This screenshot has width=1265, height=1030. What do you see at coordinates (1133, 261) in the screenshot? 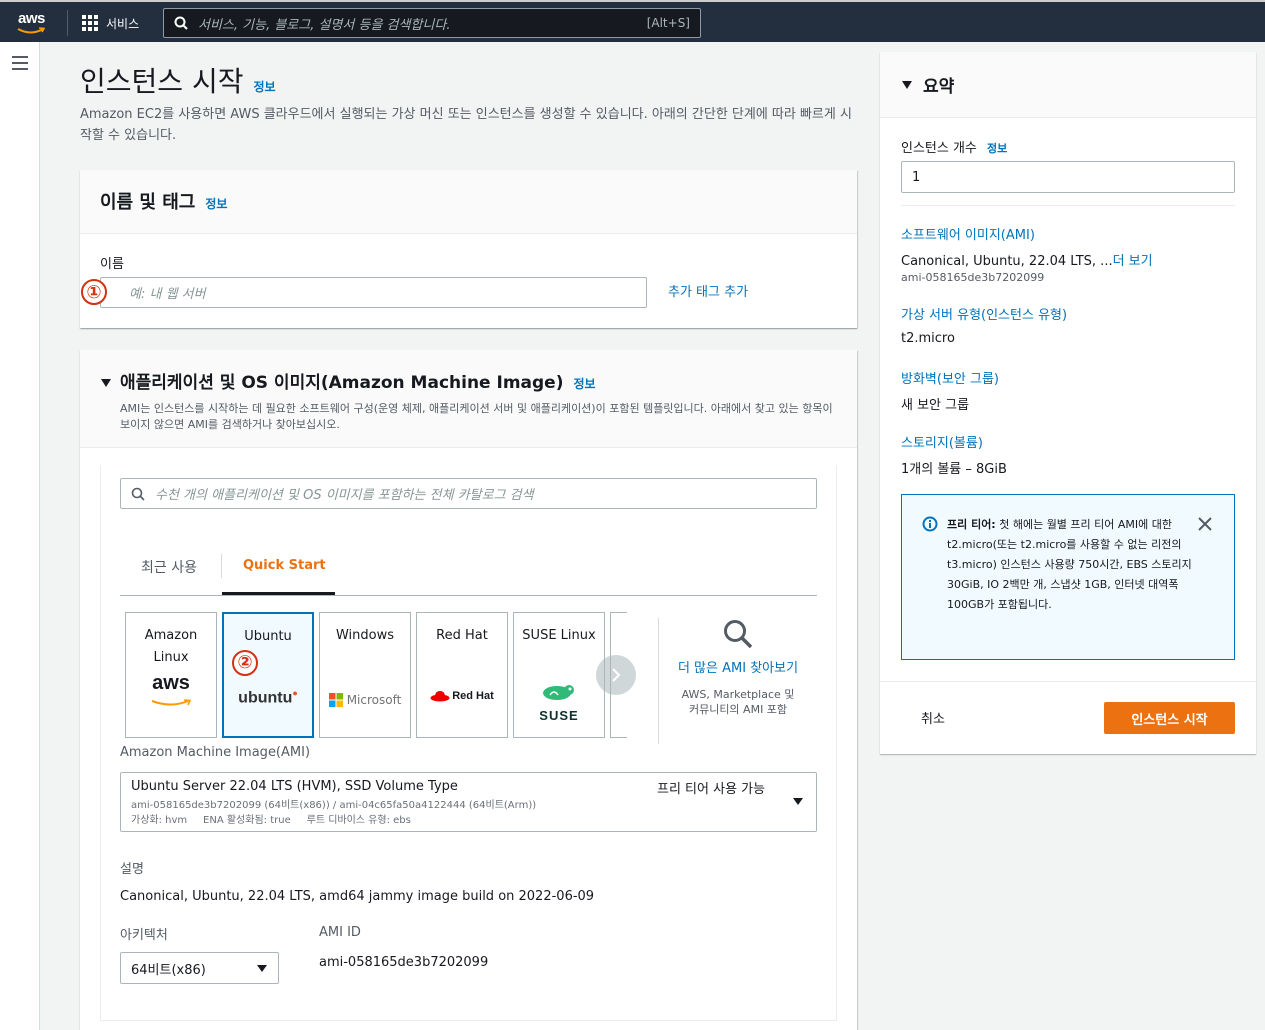
I see `see-more-link: 더 보기` at bounding box center [1133, 261].